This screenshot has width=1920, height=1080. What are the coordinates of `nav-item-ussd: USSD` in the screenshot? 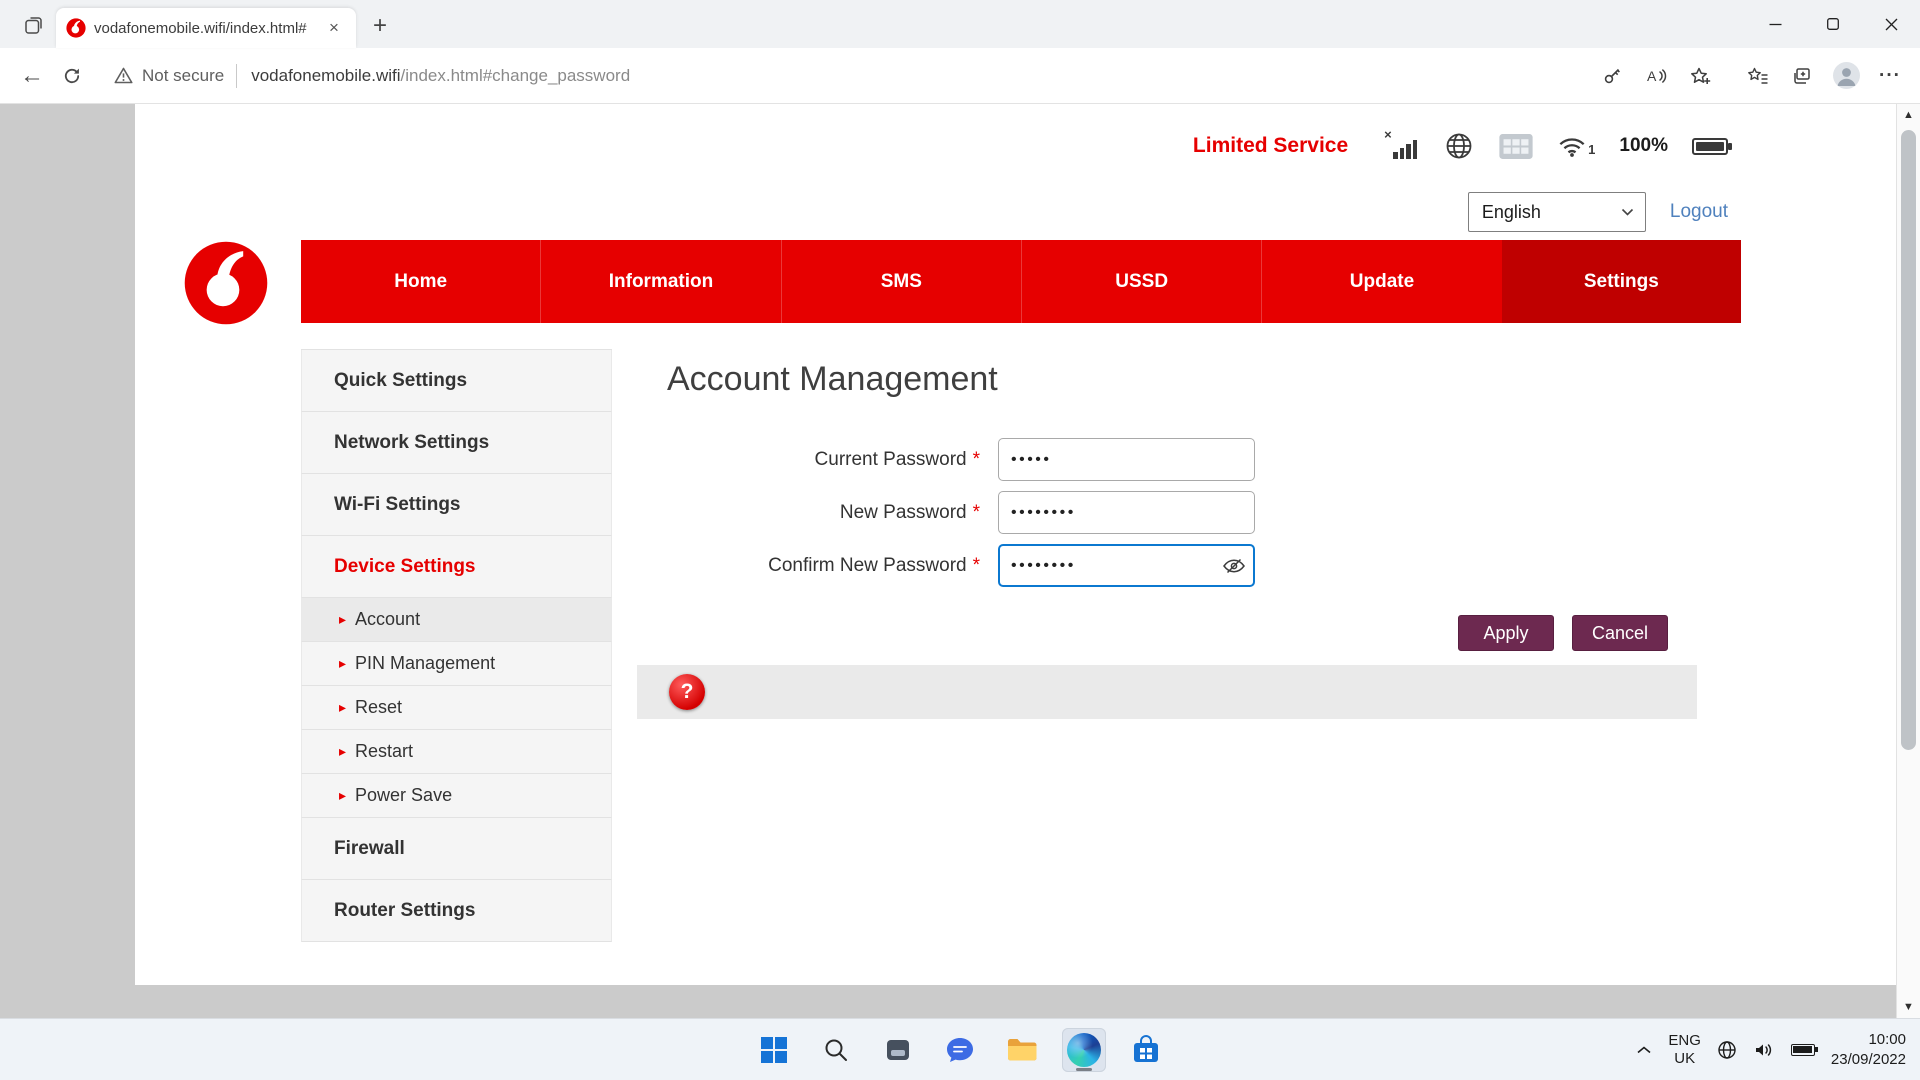 It's located at (1140, 281).